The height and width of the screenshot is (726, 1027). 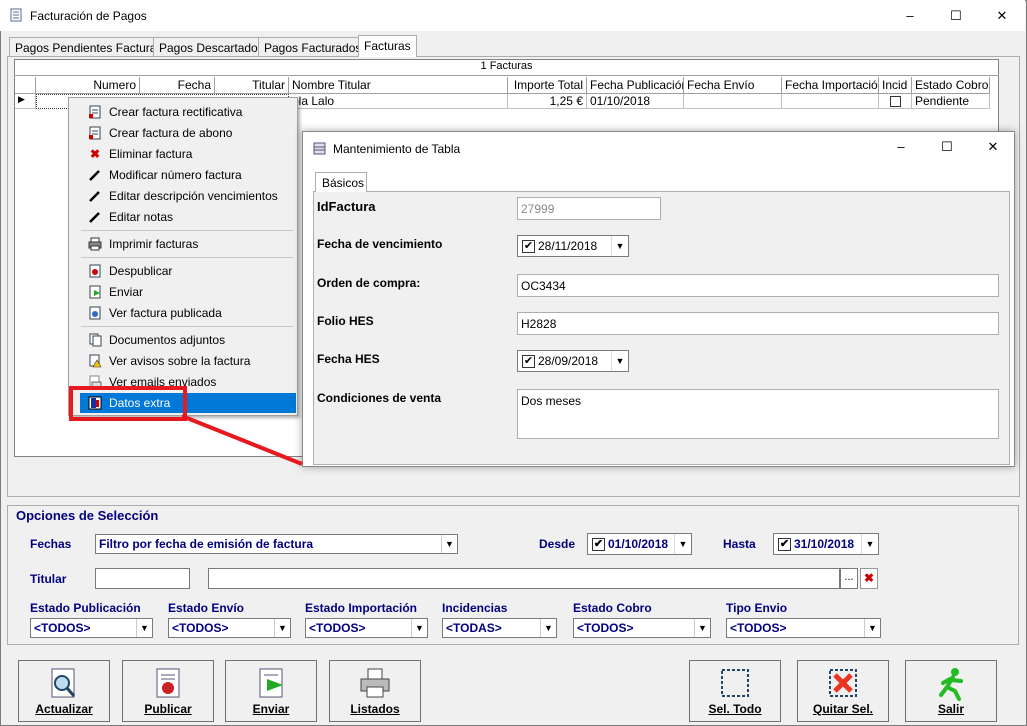 I want to click on maximize-icon: ☐, so click(x=947, y=146).